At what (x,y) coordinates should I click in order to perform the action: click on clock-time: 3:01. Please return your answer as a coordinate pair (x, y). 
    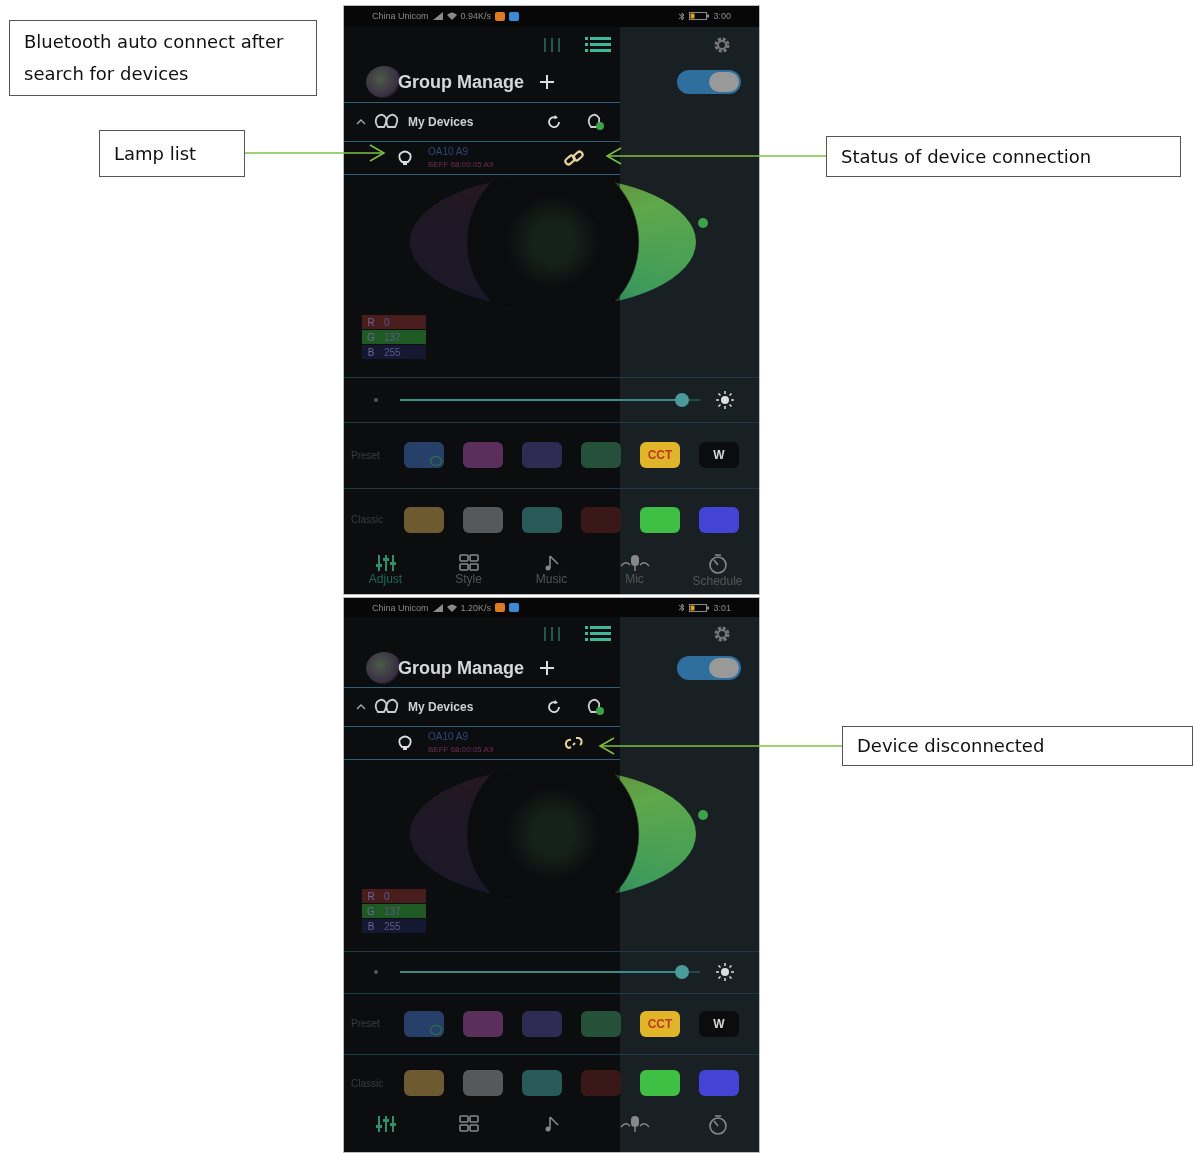
    Looking at the image, I should click on (722, 607).